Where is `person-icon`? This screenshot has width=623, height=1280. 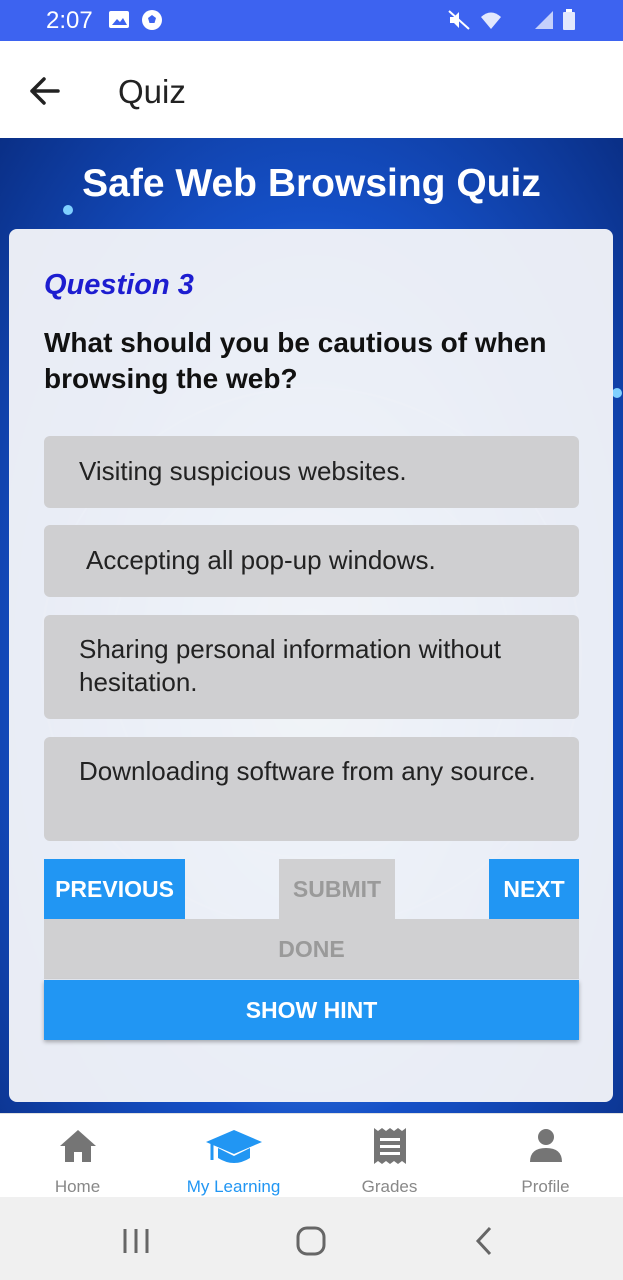
person-icon is located at coordinates (546, 1145).